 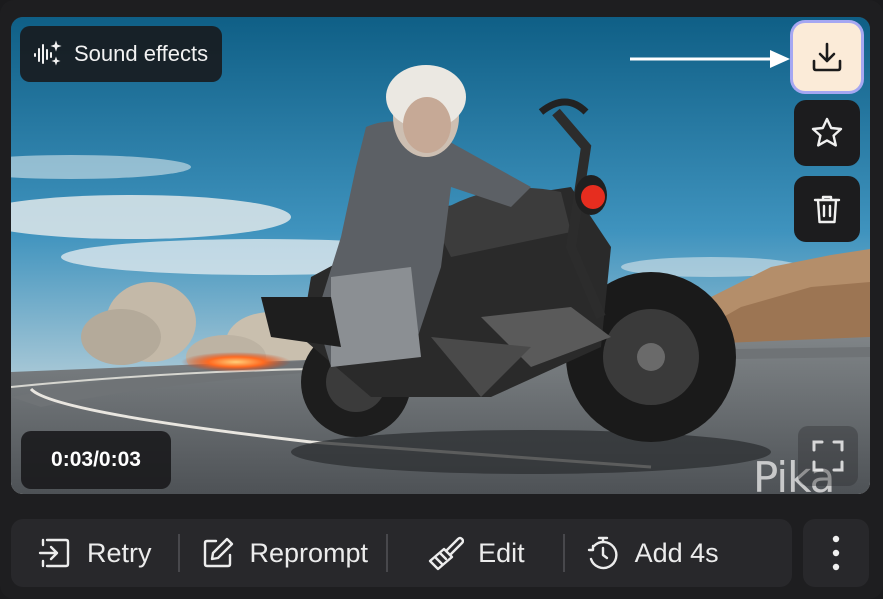 I want to click on retry-icon, so click(x=55, y=553).